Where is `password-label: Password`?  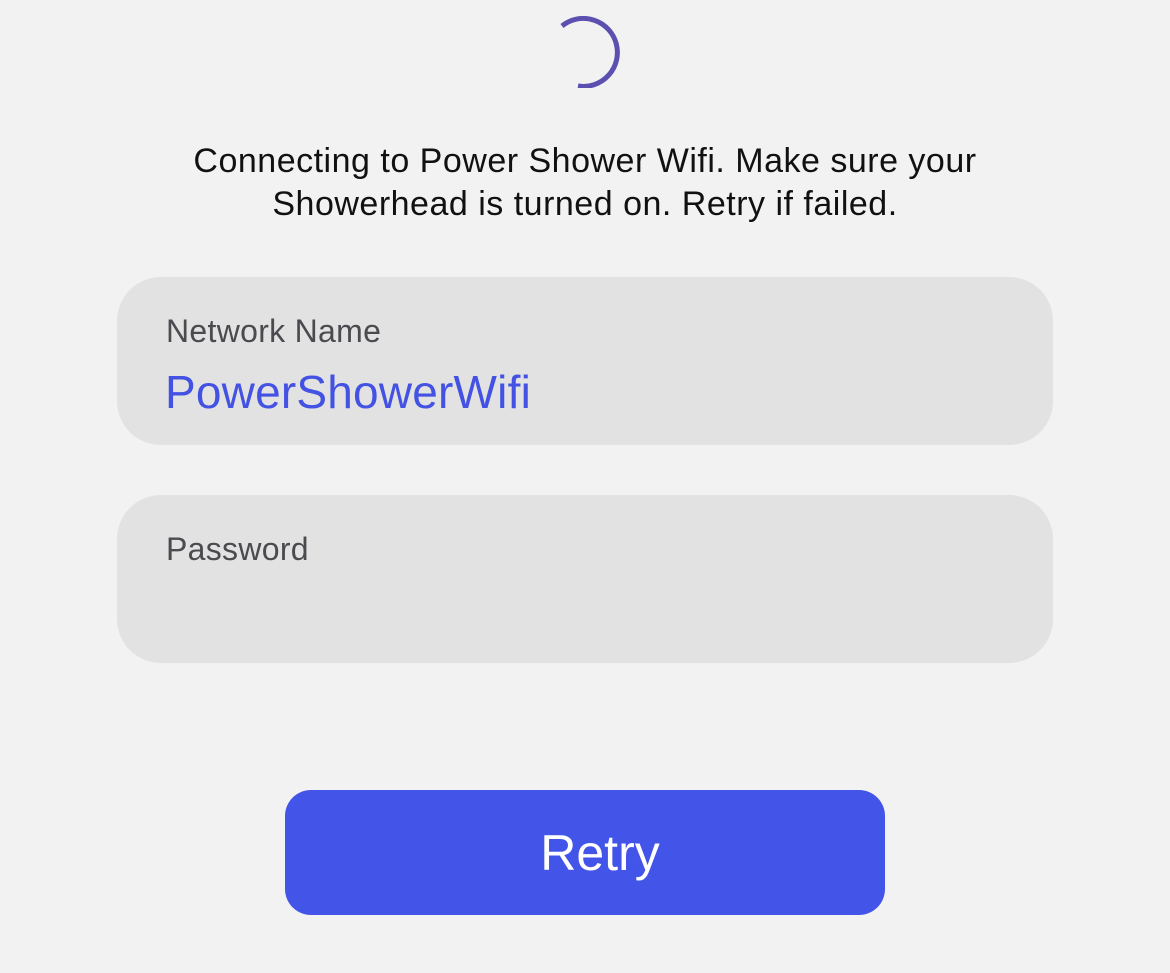 password-label: Password is located at coordinates (237, 549).